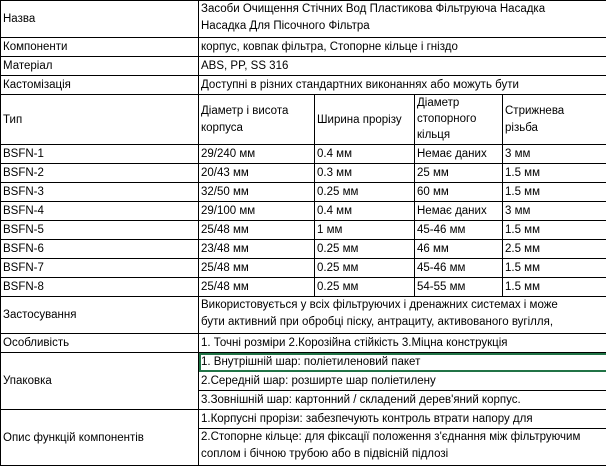 Image resolution: width=606 pixels, height=466 pixels. I want to click on table-row: BSFN-4 29/100 мм 0.4 мм Немає даних 3 мм, so click(303, 211).